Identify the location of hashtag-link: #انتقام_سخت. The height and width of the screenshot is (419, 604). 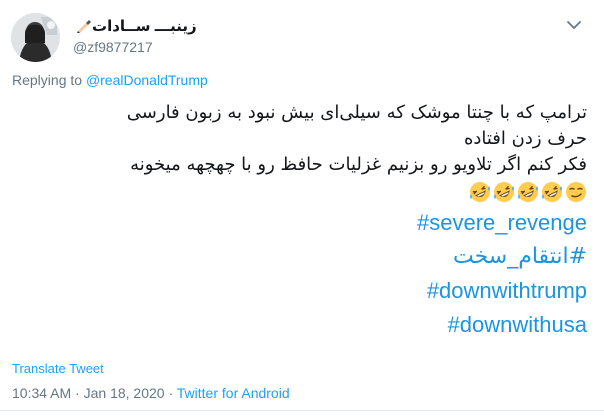
(307, 257).